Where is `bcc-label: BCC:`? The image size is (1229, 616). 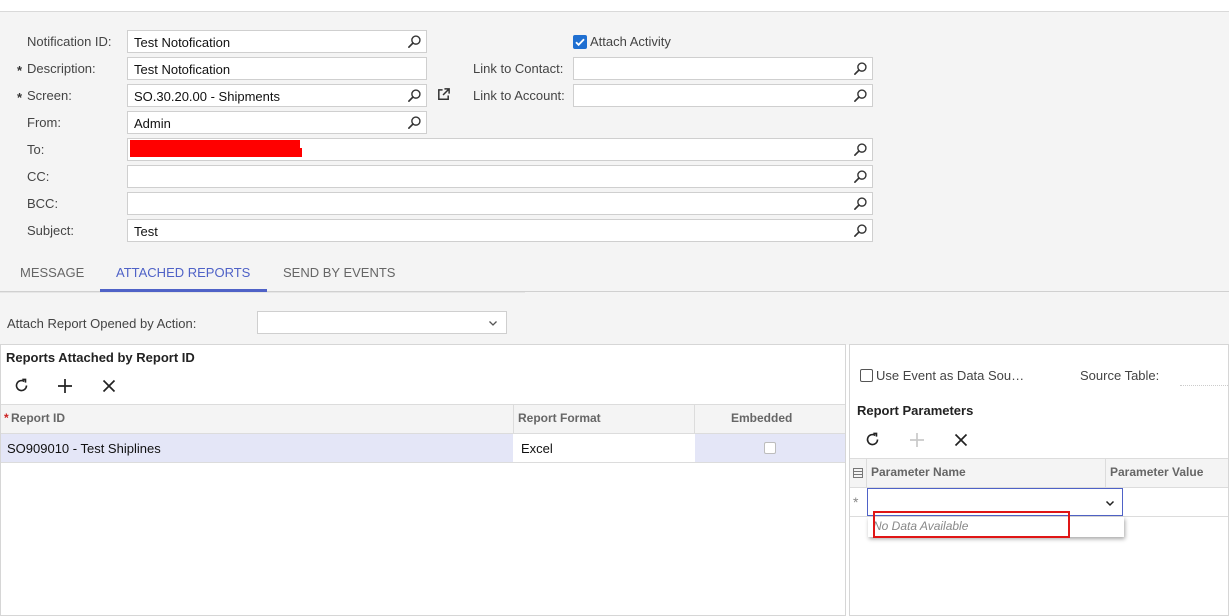
bcc-label: BCC: is located at coordinates (43, 203).